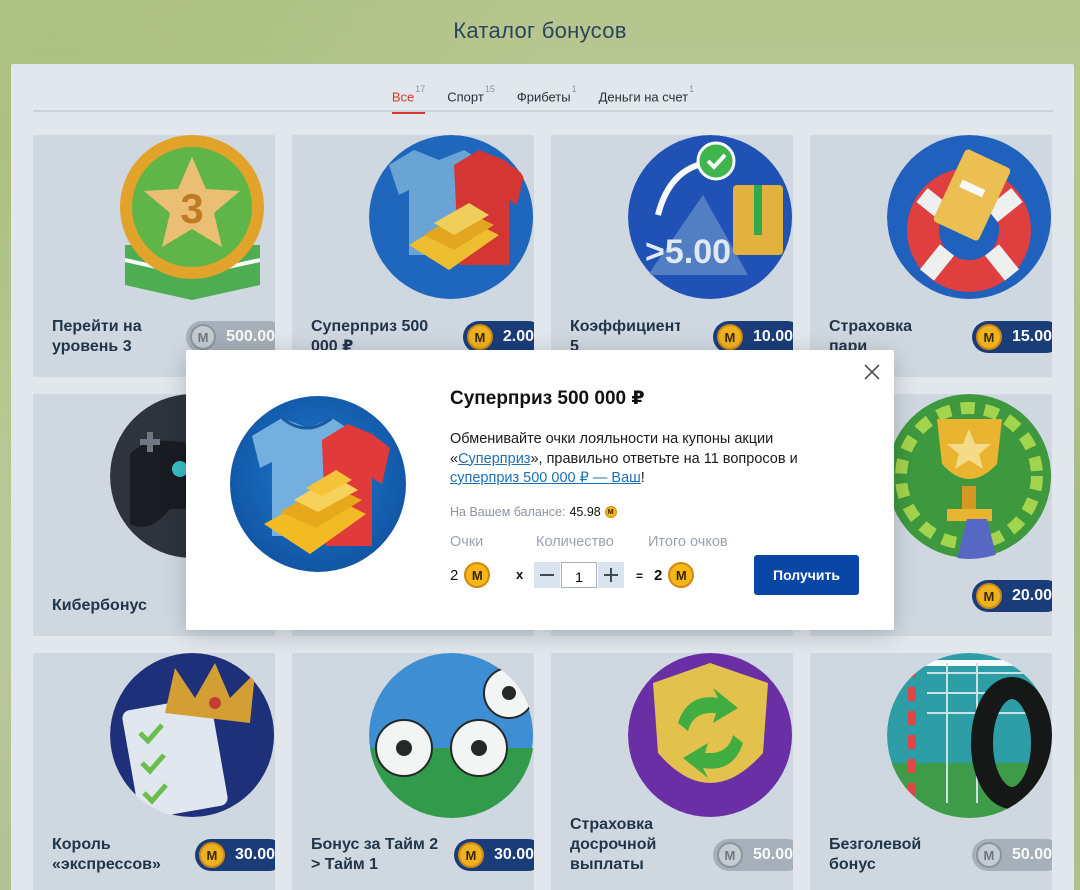  What do you see at coordinates (494, 459) in the screenshot?
I see `superprize-link: Суперприз` at bounding box center [494, 459].